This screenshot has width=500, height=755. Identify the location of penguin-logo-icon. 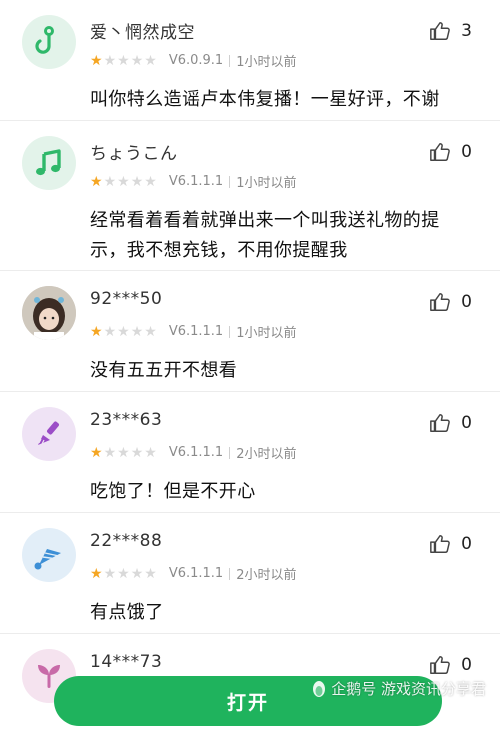
(319, 688).